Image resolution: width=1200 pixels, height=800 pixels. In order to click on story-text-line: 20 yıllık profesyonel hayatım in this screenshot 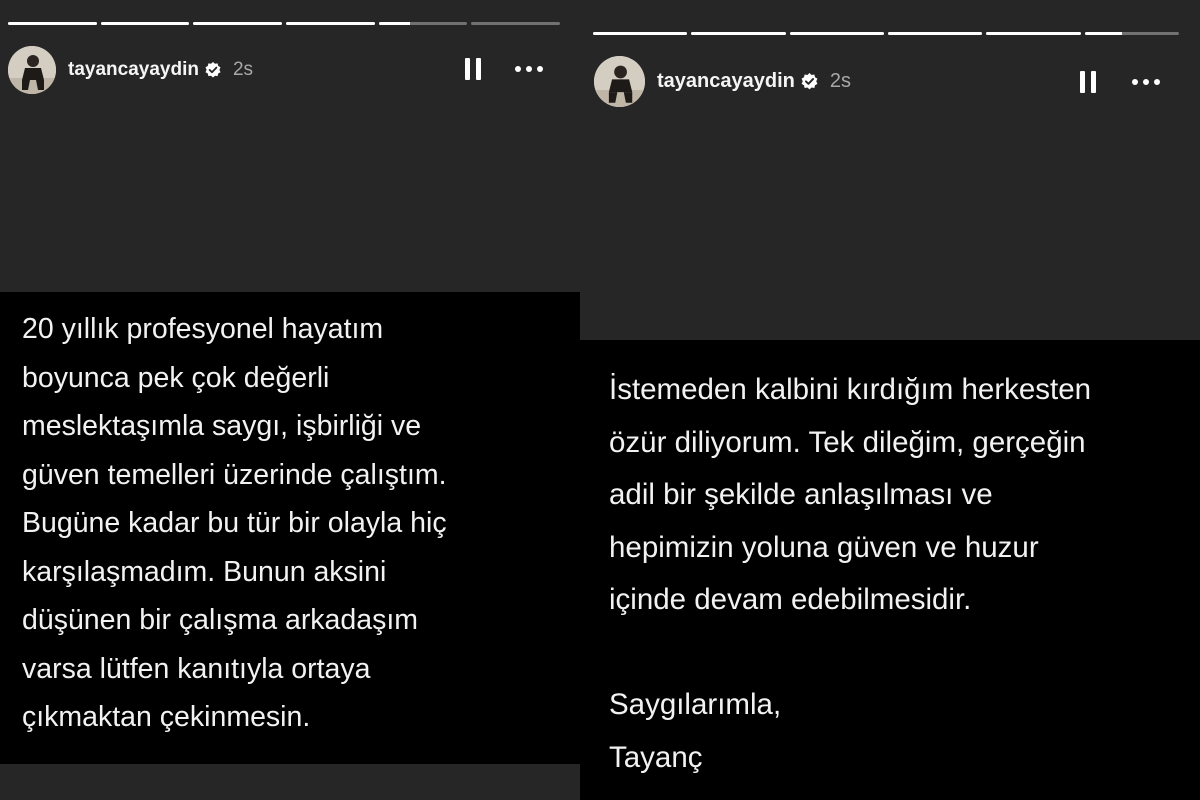, I will do `click(203, 329)`.